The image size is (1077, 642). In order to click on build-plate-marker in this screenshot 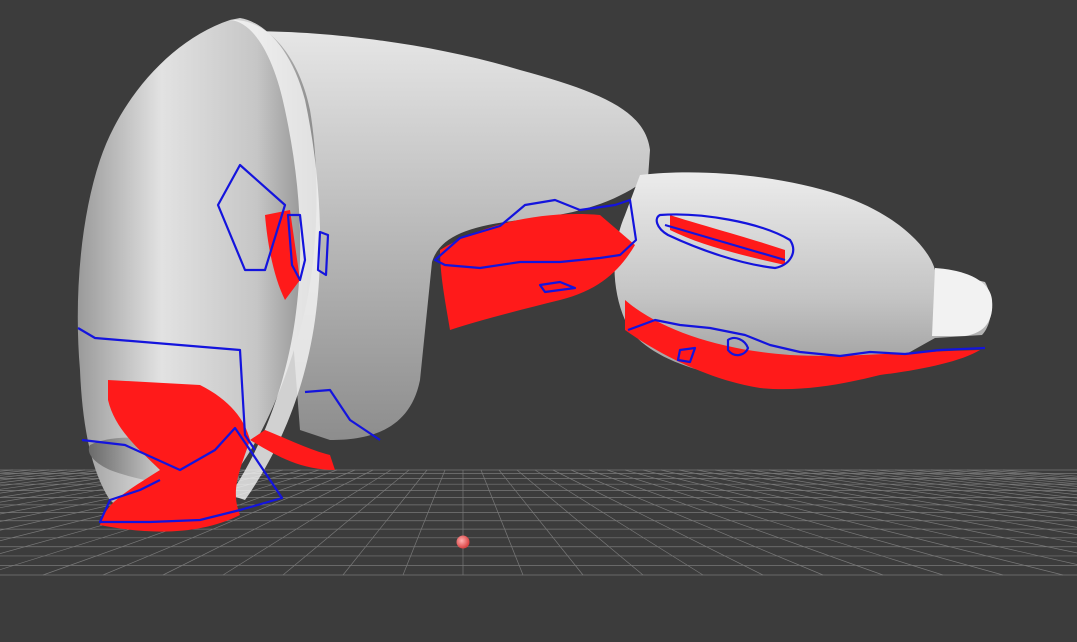, I will do `click(463, 542)`.